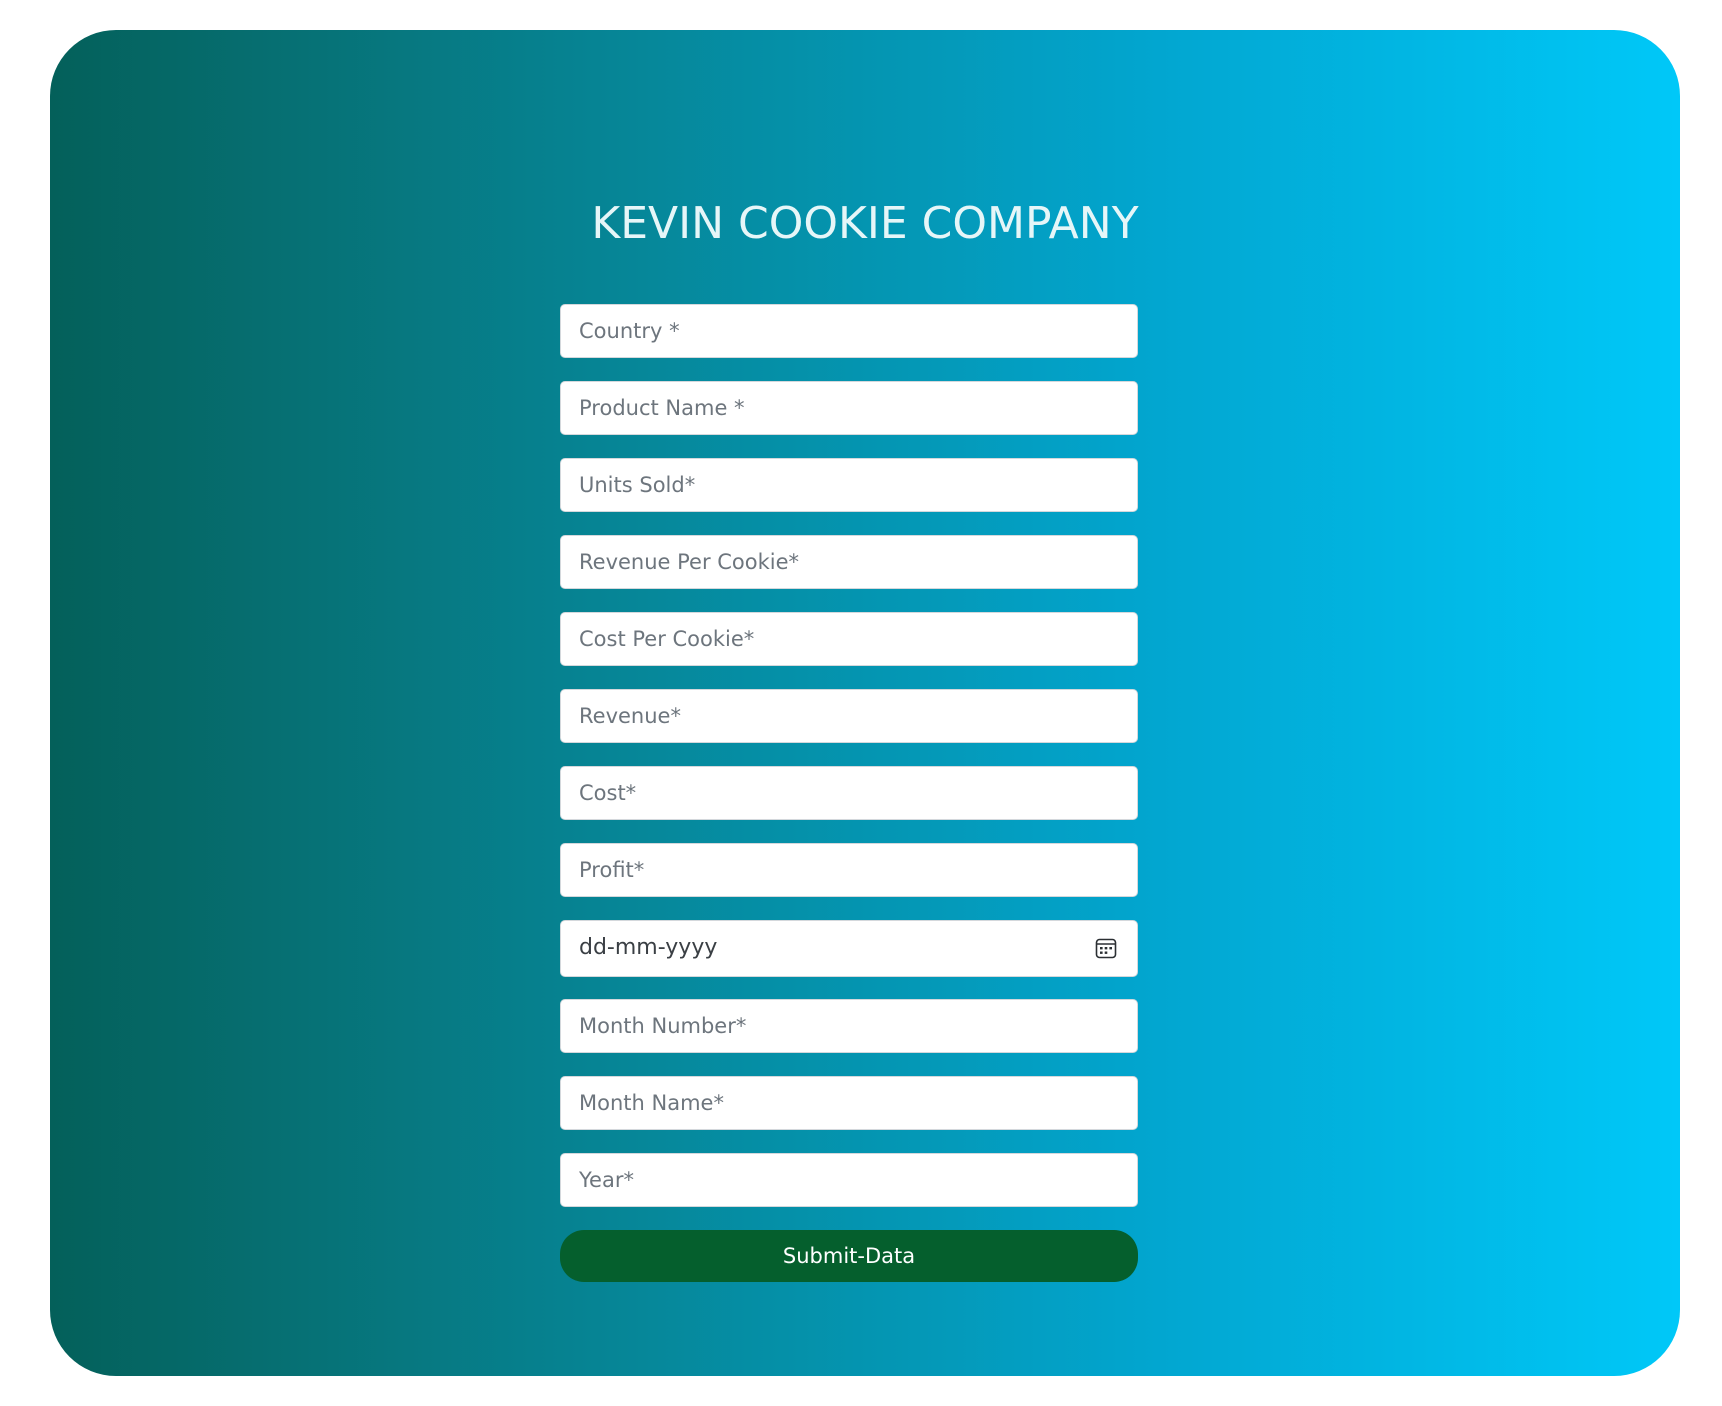  Describe the element at coordinates (849, 1180) in the screenshot. I see `year-input` at that location.